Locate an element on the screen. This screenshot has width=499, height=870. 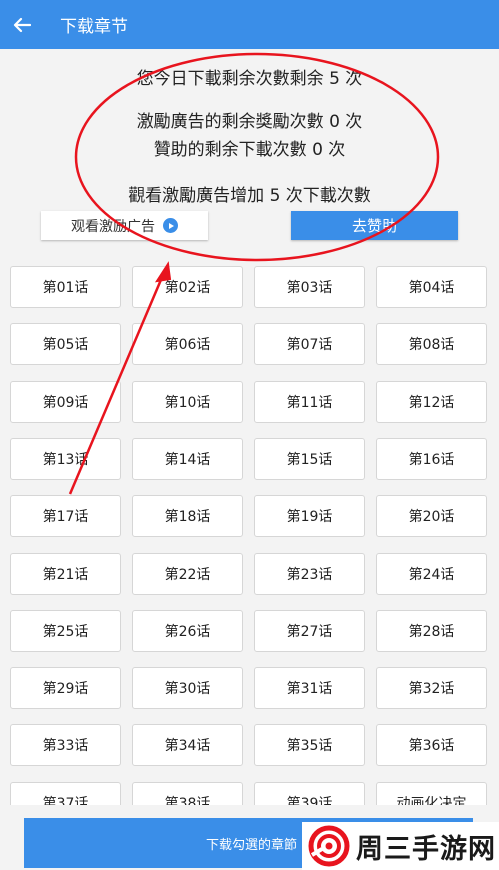
chapter-cell: 第22话 is located at coordinates (187, 574).